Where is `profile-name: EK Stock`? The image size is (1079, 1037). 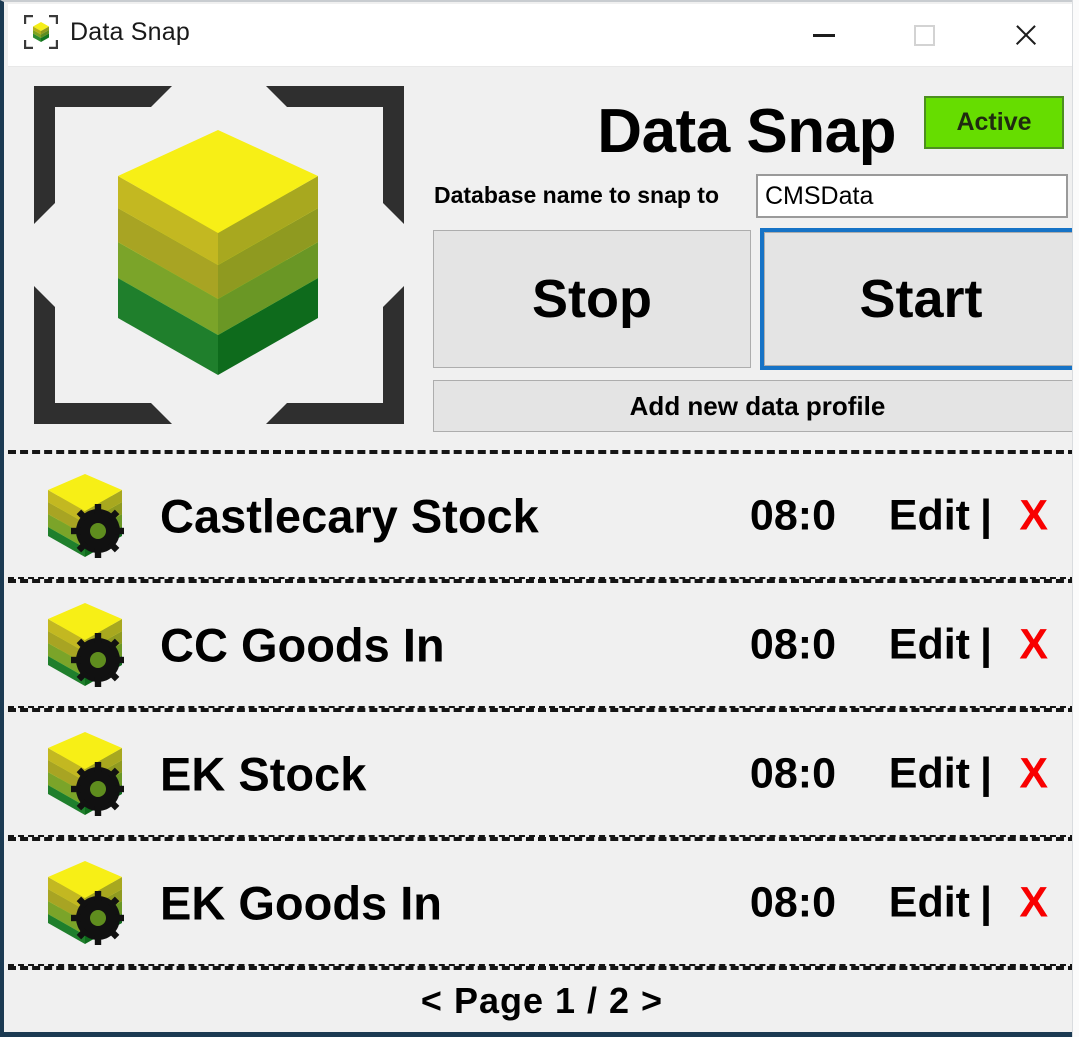
profile-name: EK Stock is located at coordinates (263, 773).